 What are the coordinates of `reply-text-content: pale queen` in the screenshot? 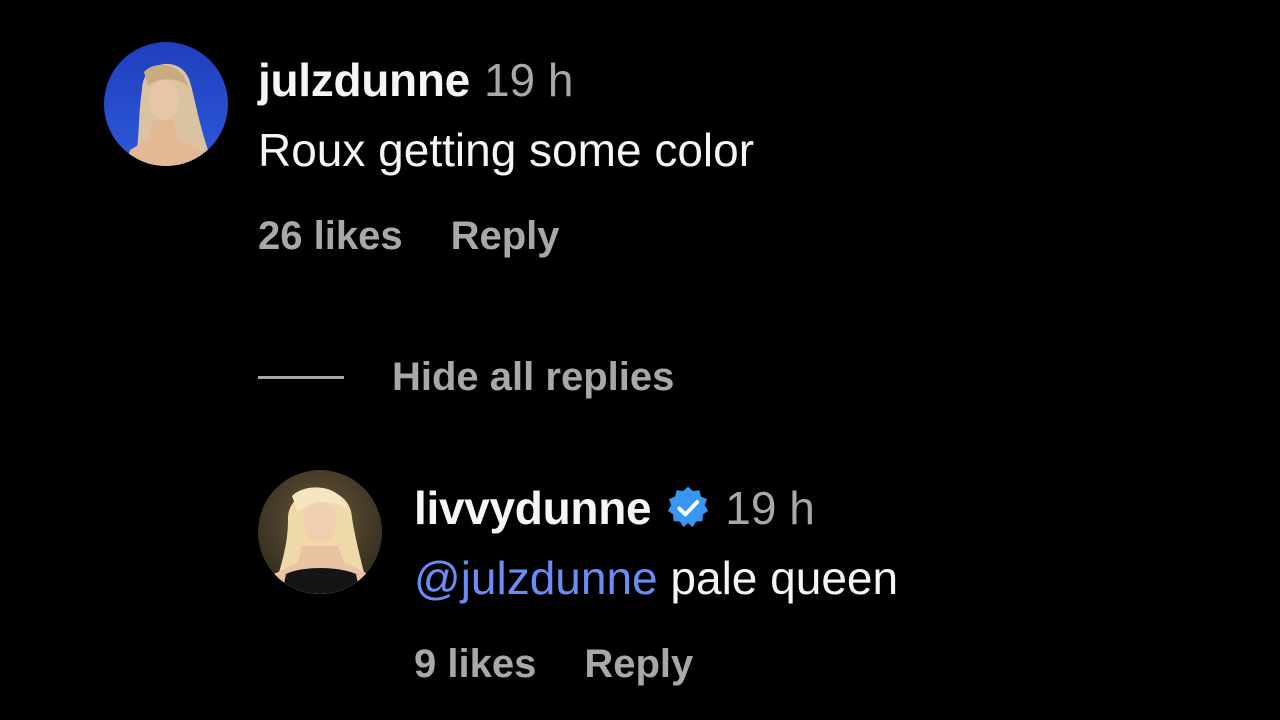 It's located at (778, 578).